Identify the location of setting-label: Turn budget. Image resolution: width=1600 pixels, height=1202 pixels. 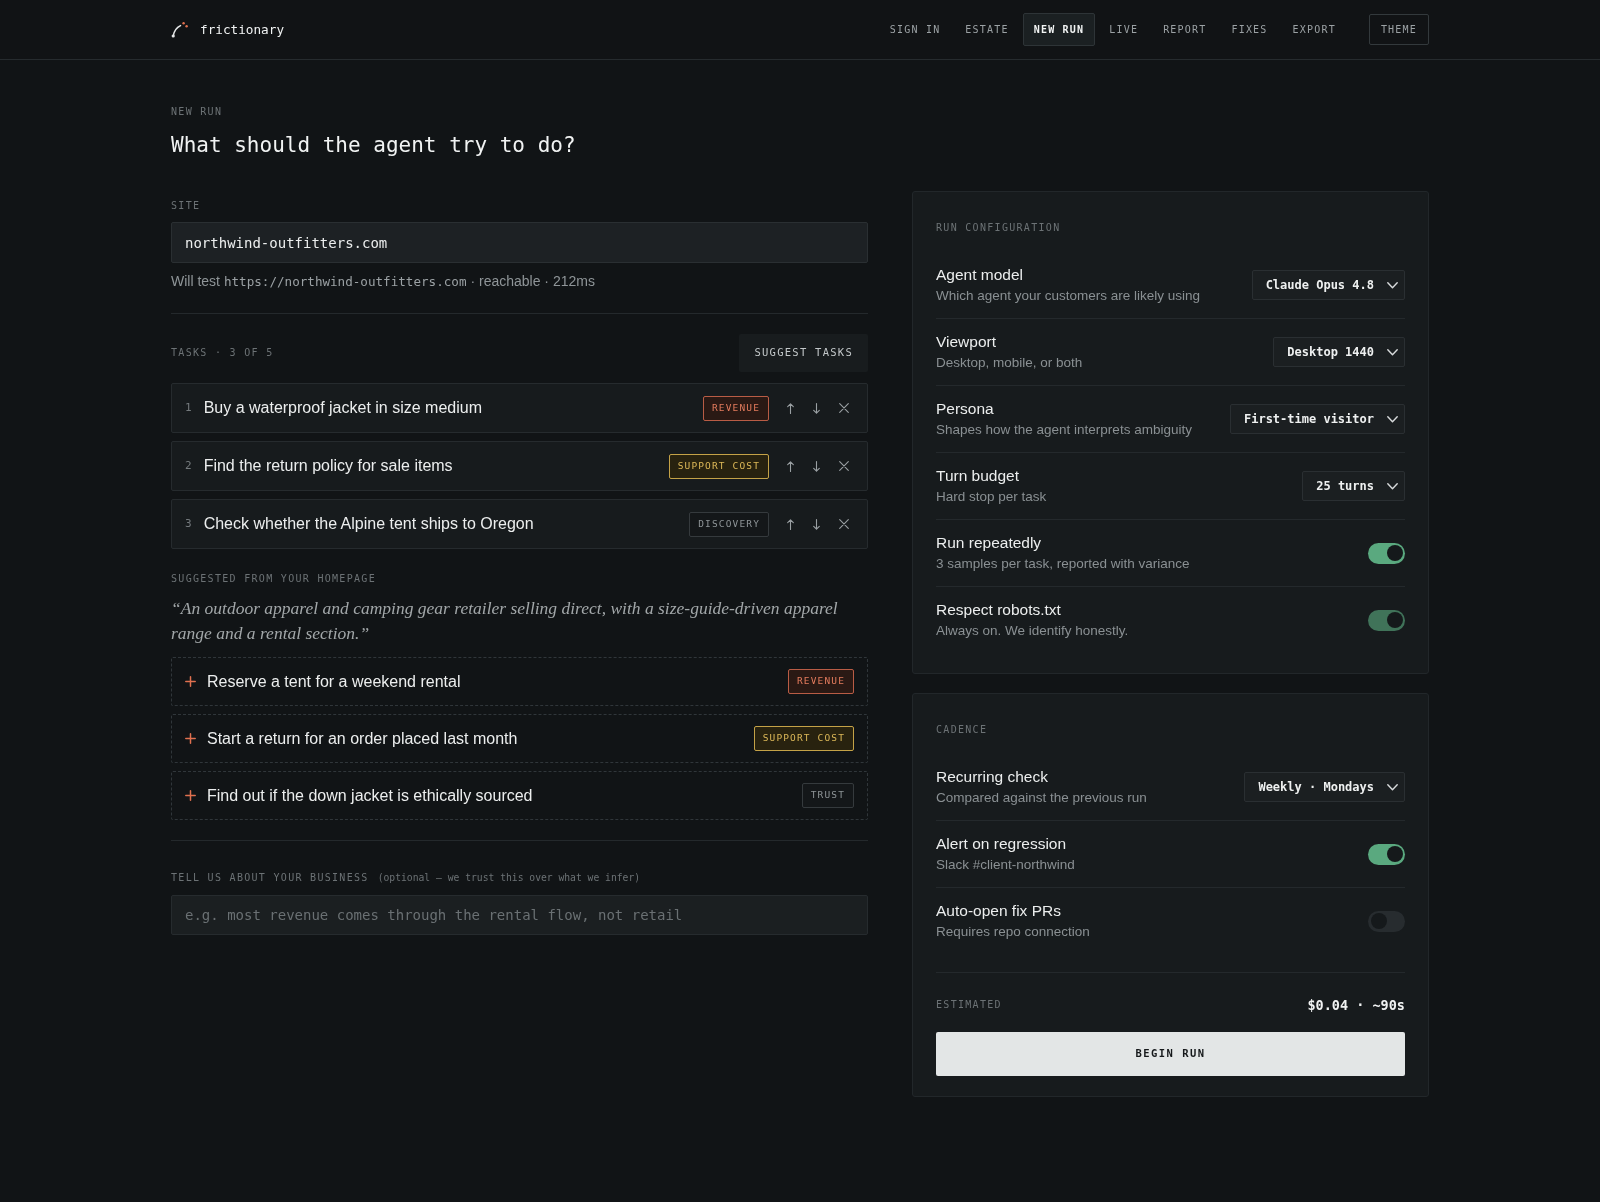
(977, 476).